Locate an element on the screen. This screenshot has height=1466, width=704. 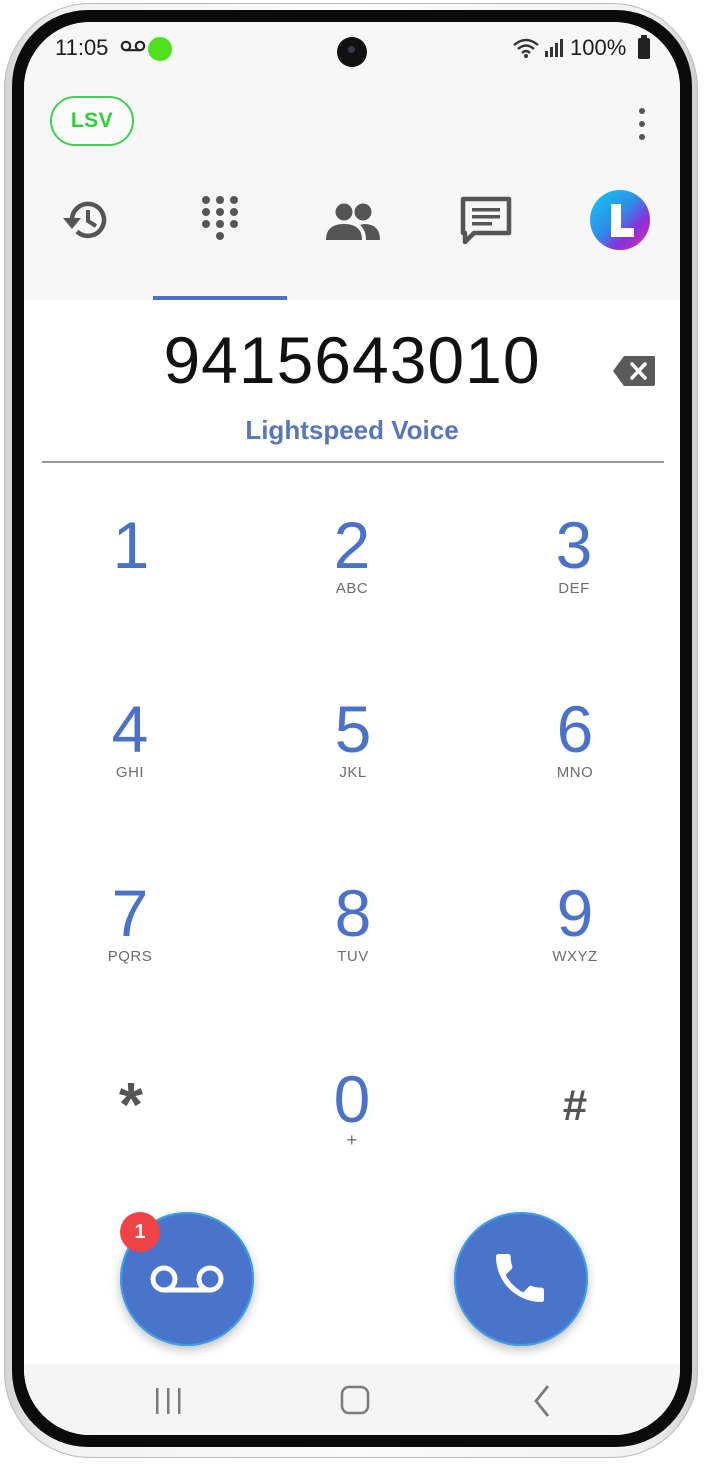
back-button is located at coordinates (544, 1401).